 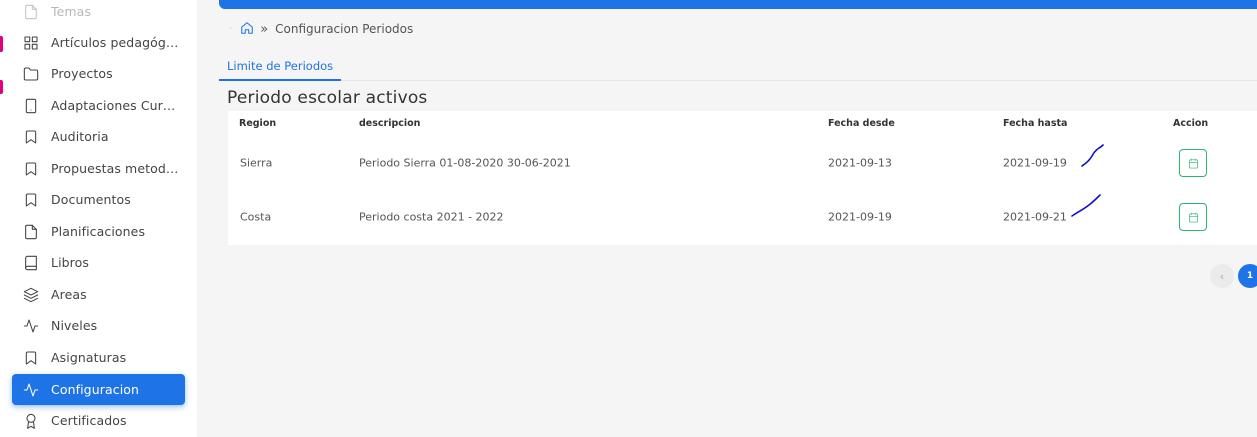 I want to click on sidebar-item-temas: Temas, so click(x=98, y=13).